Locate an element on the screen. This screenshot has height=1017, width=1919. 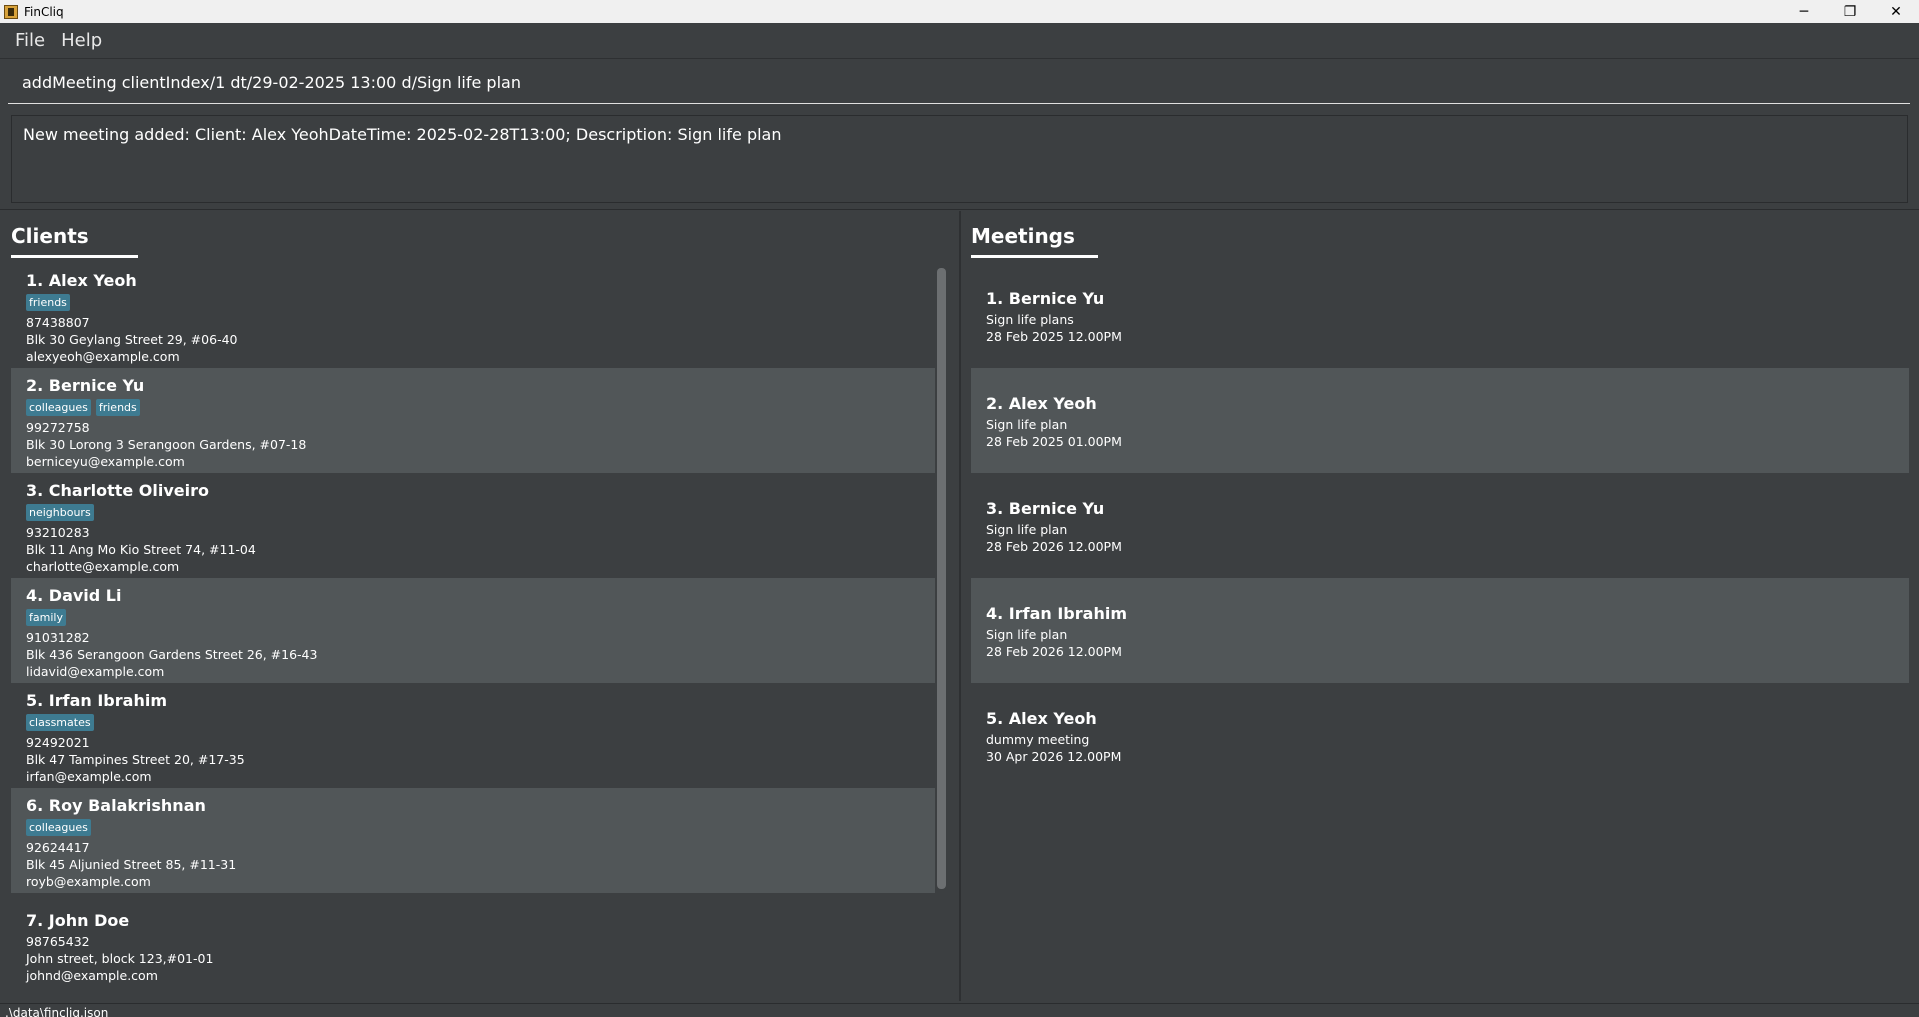
client-phone: 98765432 is located at coordinates (58, 941).